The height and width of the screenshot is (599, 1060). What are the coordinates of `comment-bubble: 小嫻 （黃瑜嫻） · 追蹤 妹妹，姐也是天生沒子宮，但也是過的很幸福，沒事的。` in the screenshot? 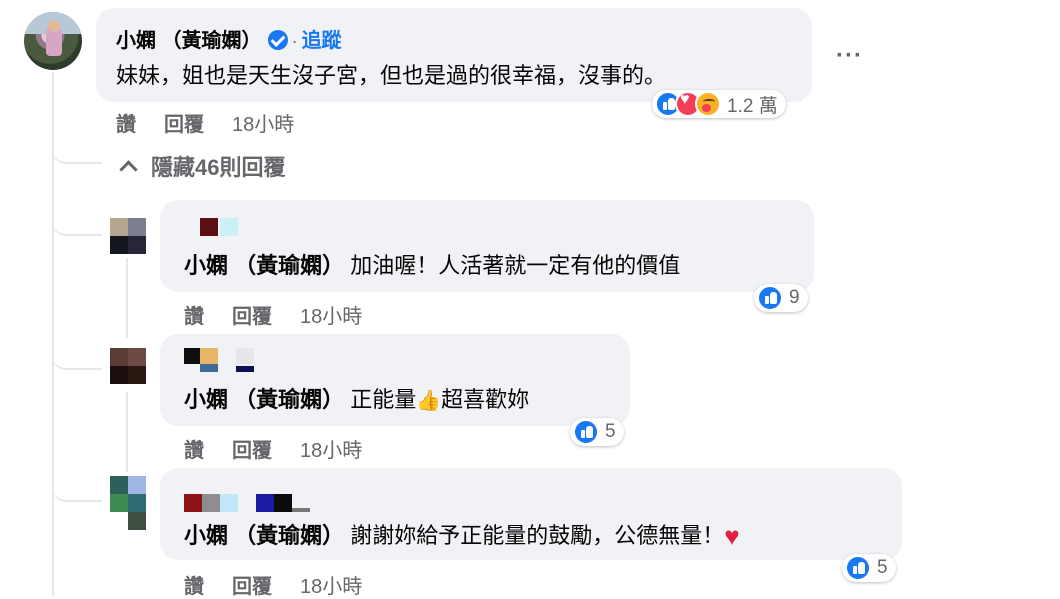 It's located at (454, 55).